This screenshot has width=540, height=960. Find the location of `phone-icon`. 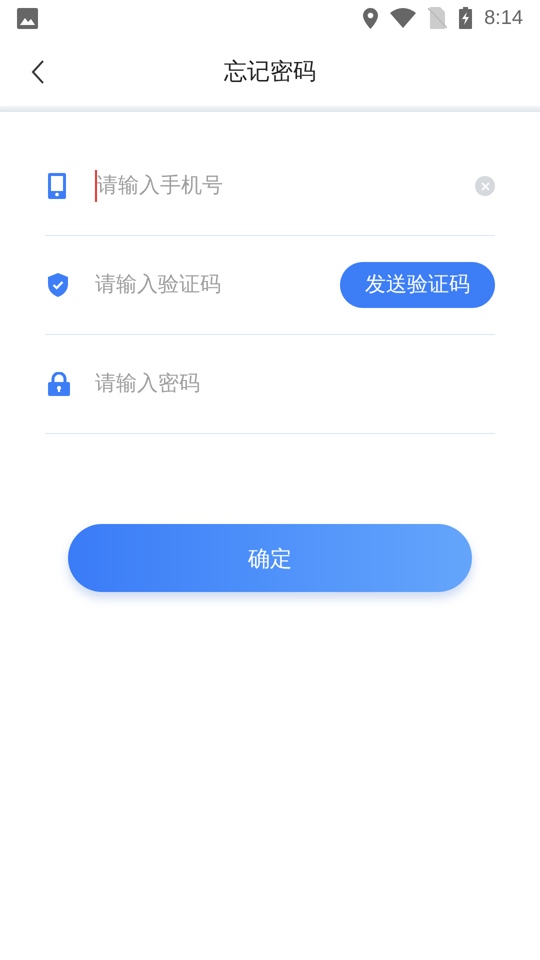

phone-icon is located at coordinates (57, 186).